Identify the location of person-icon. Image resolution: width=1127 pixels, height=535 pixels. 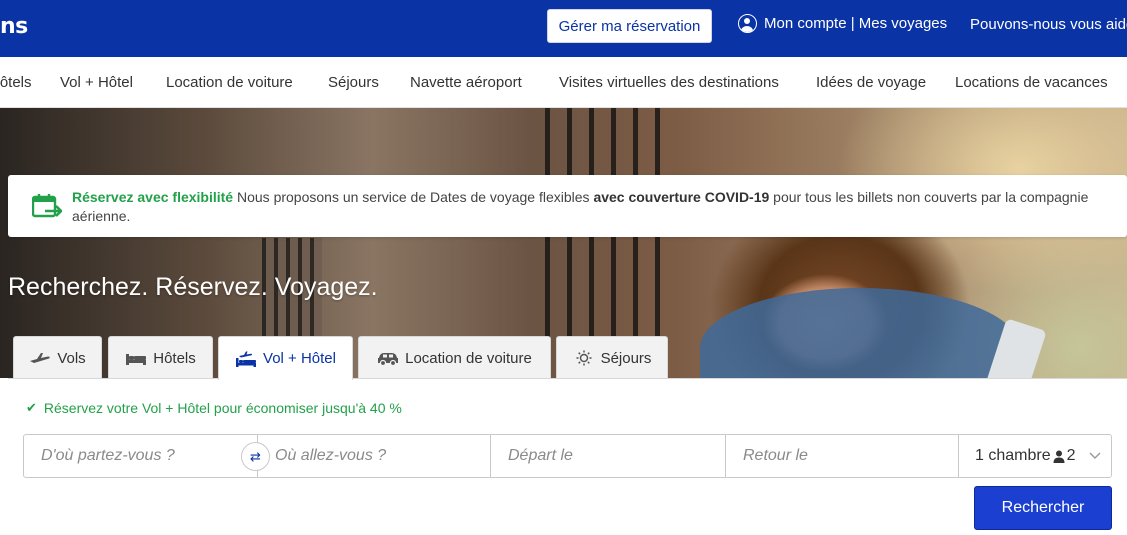
(1059, 456).